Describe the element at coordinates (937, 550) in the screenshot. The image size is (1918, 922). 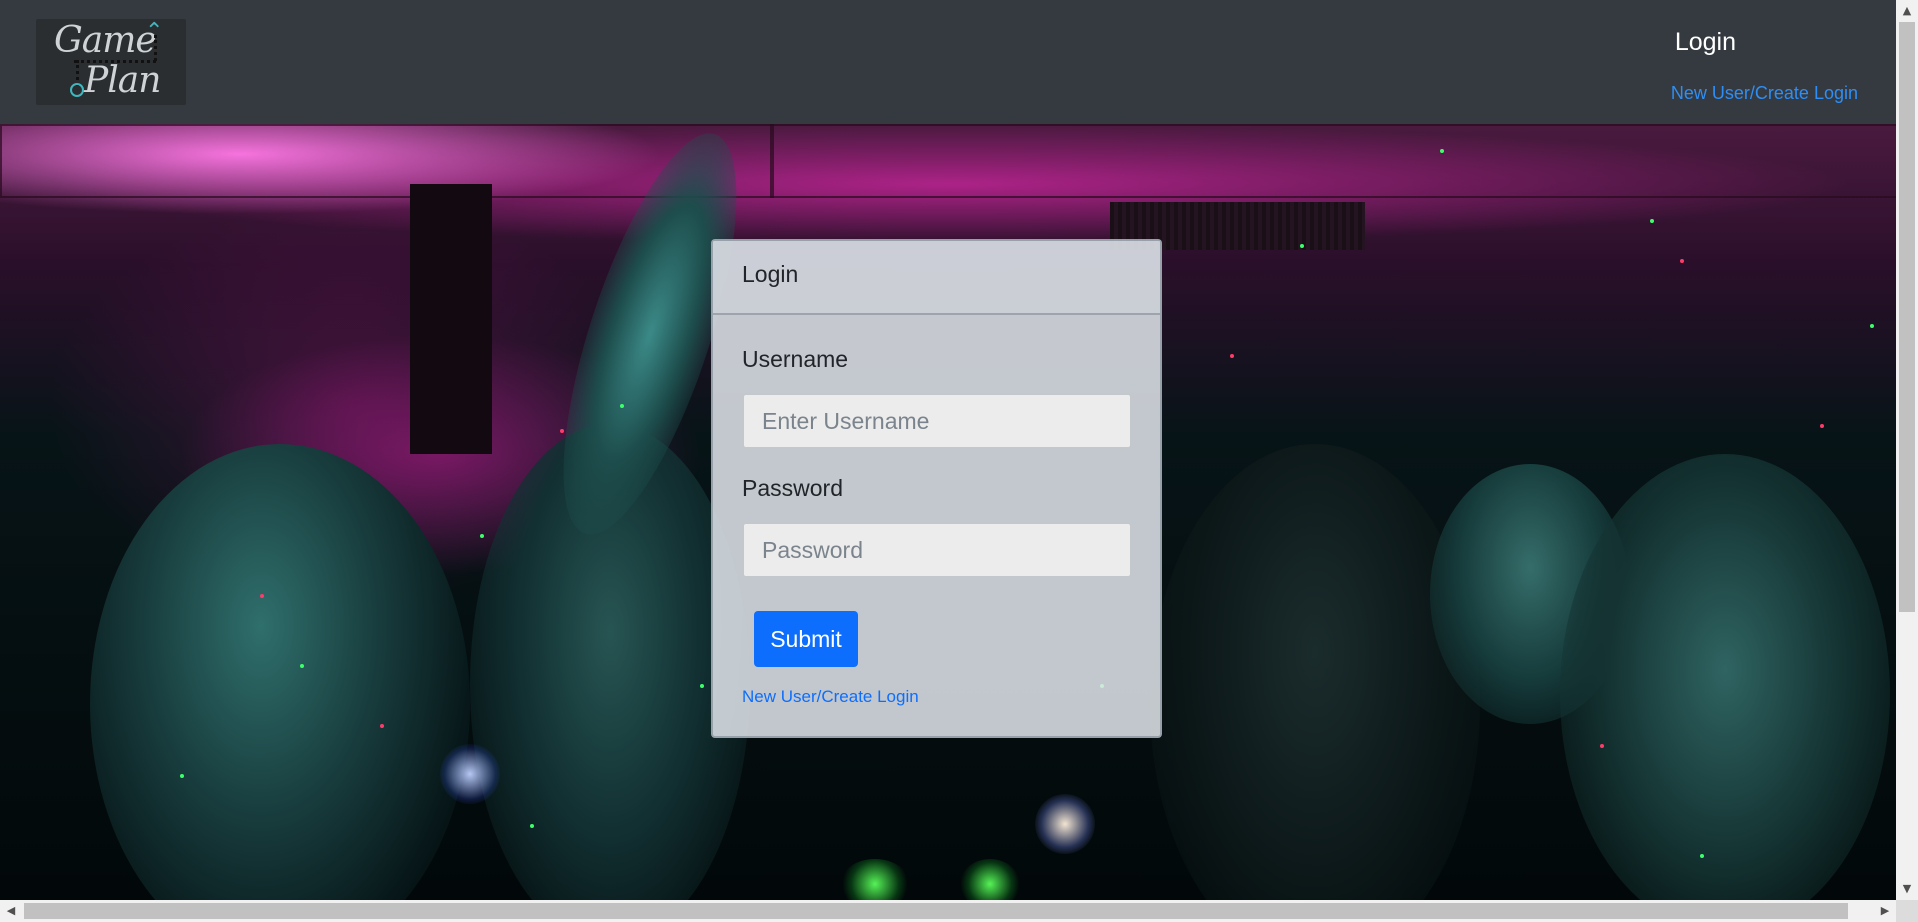
I see `password-input` at that location.